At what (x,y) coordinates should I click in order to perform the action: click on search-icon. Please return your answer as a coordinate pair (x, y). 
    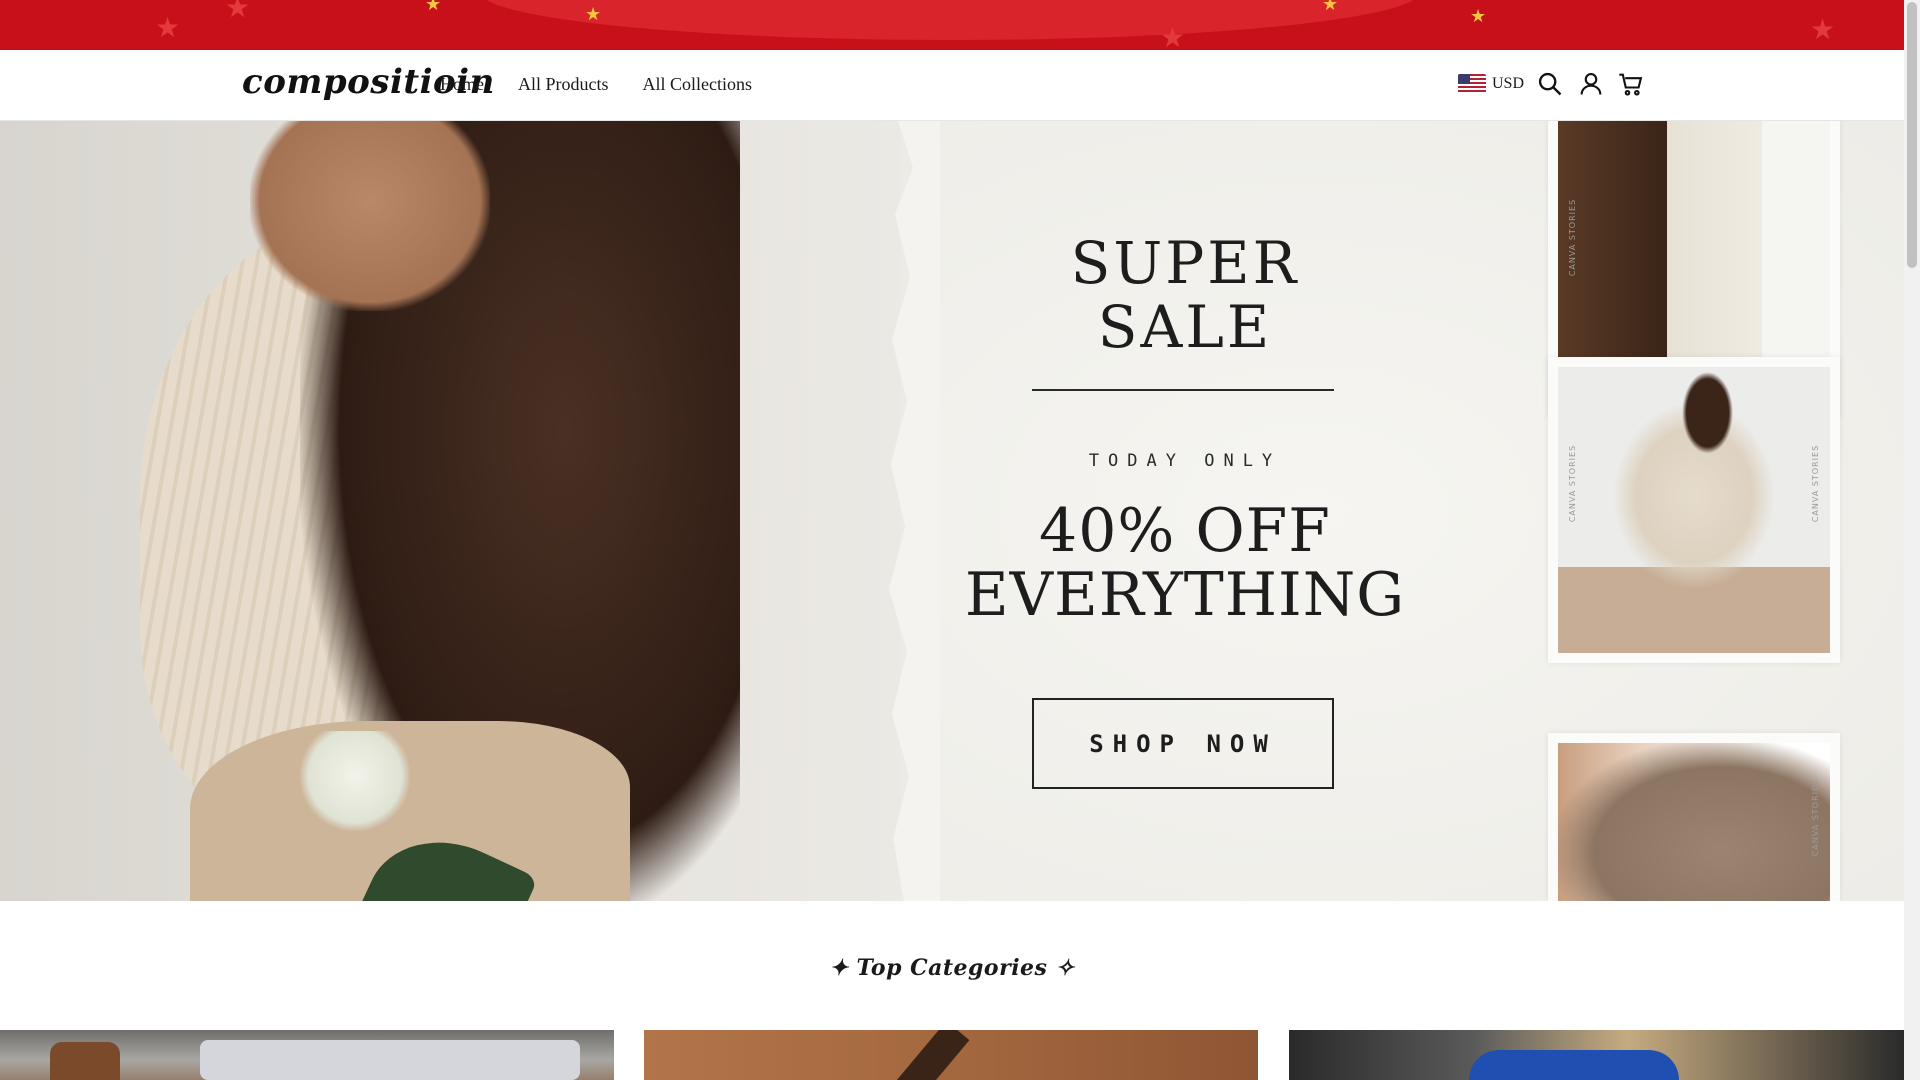
    Looking at the image, I should click on (1550, 84).